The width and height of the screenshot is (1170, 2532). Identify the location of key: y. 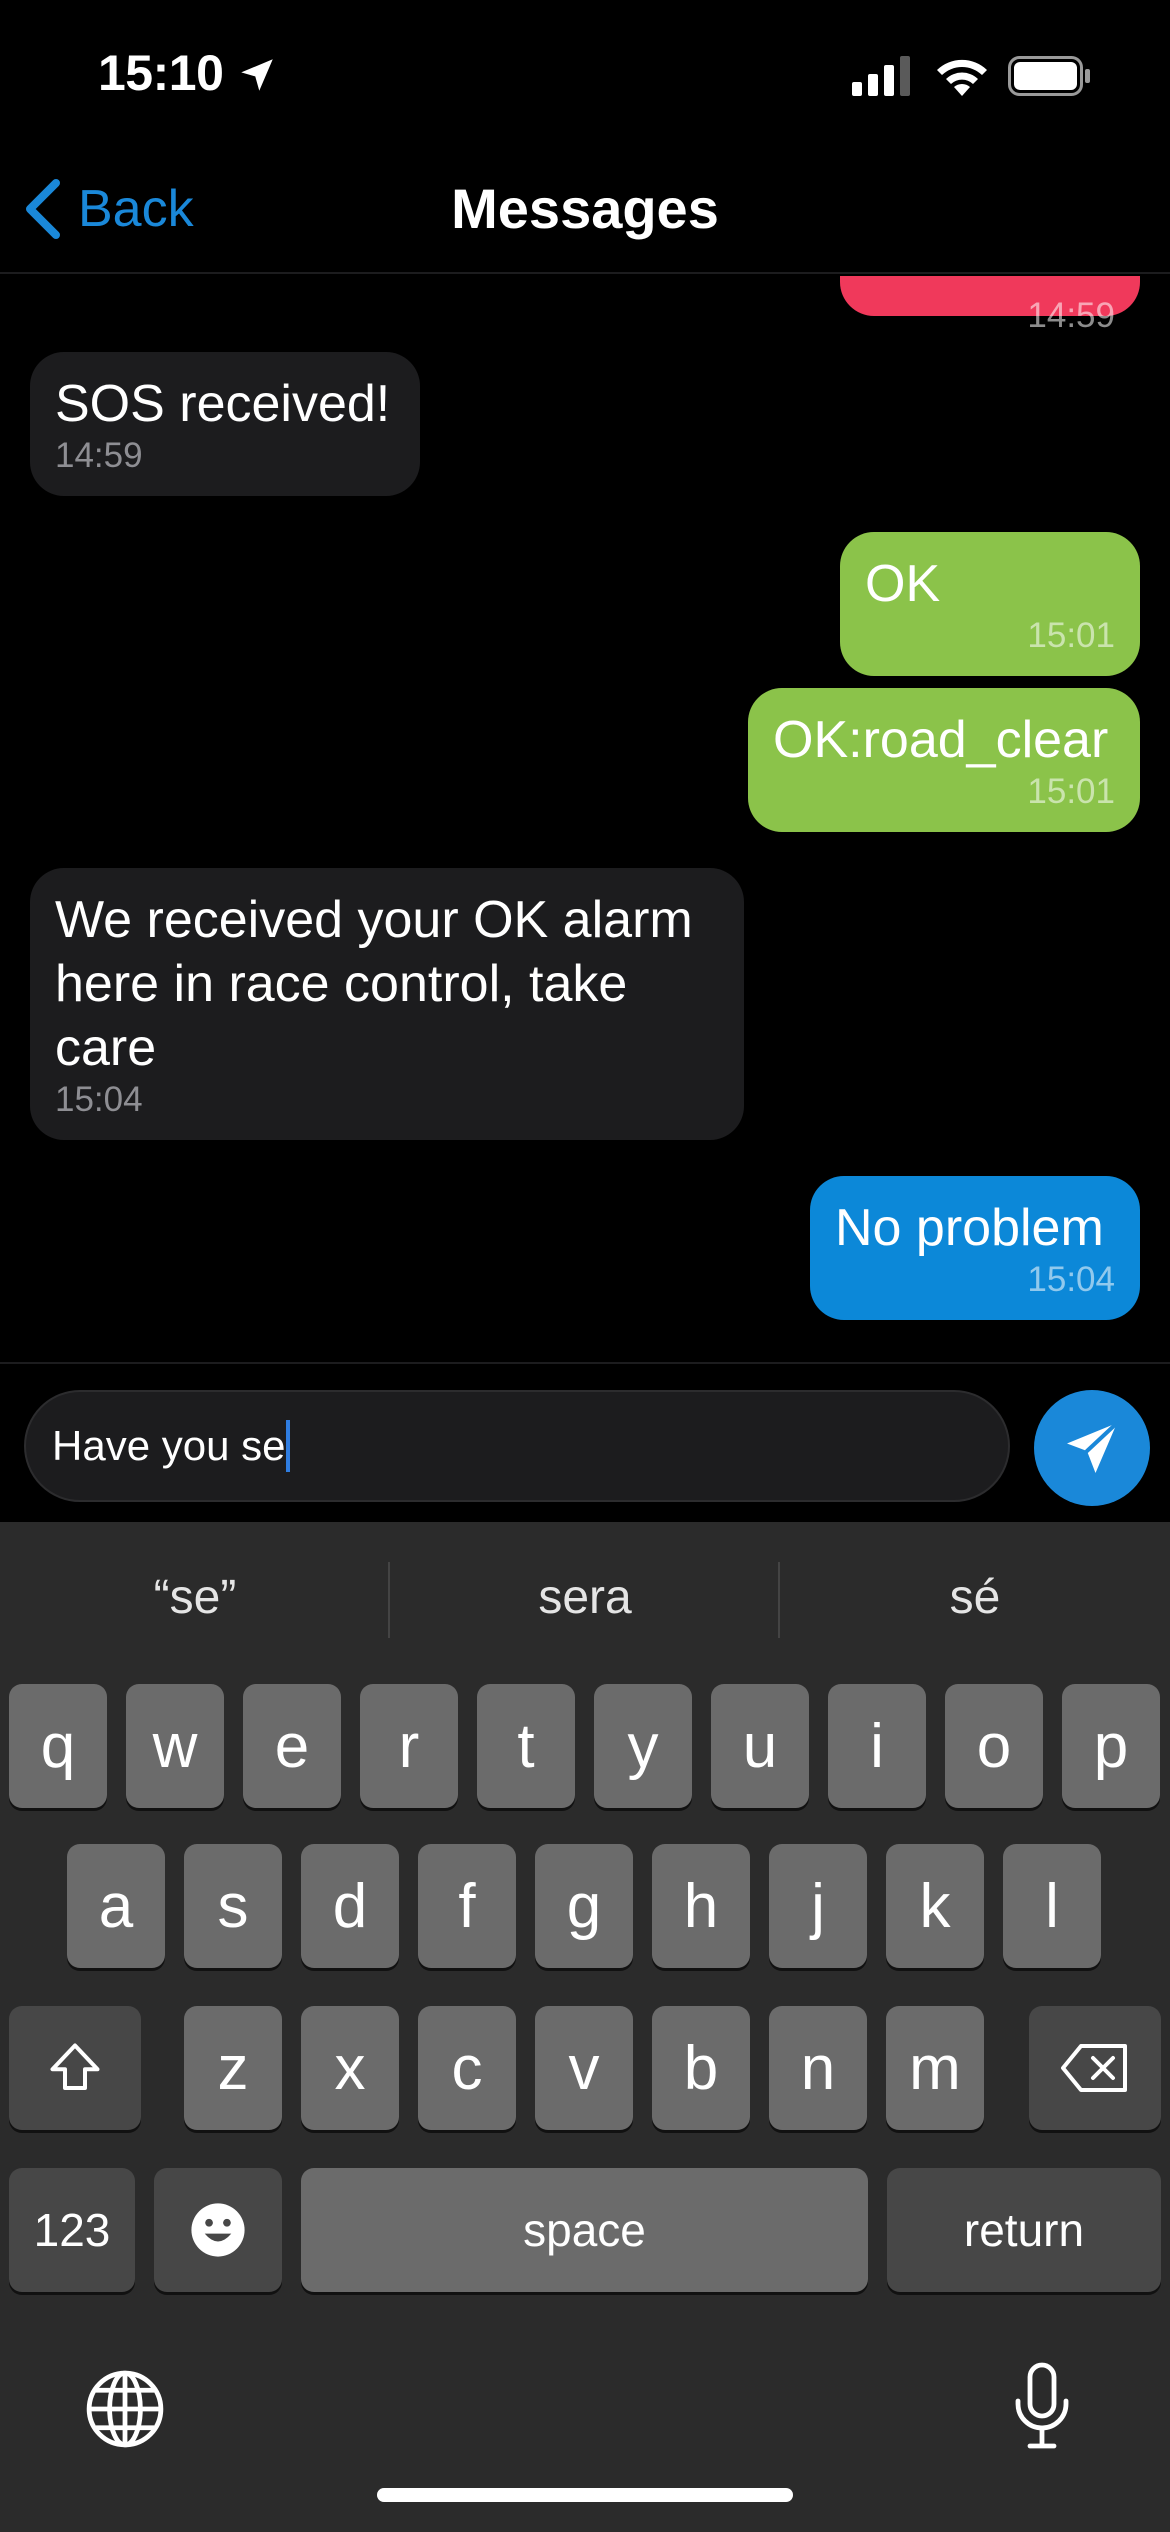
(643, 1746).